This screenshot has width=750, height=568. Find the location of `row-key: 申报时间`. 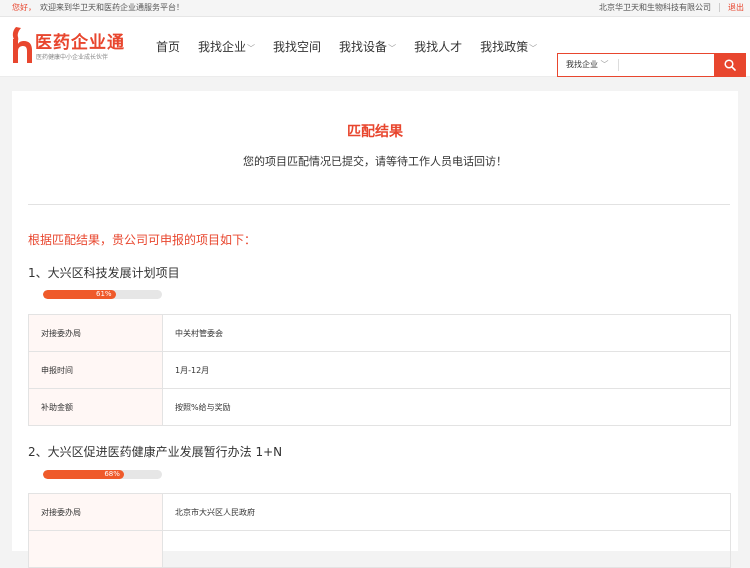

row-key: 申报时间 is located at coordinates (95, 370).